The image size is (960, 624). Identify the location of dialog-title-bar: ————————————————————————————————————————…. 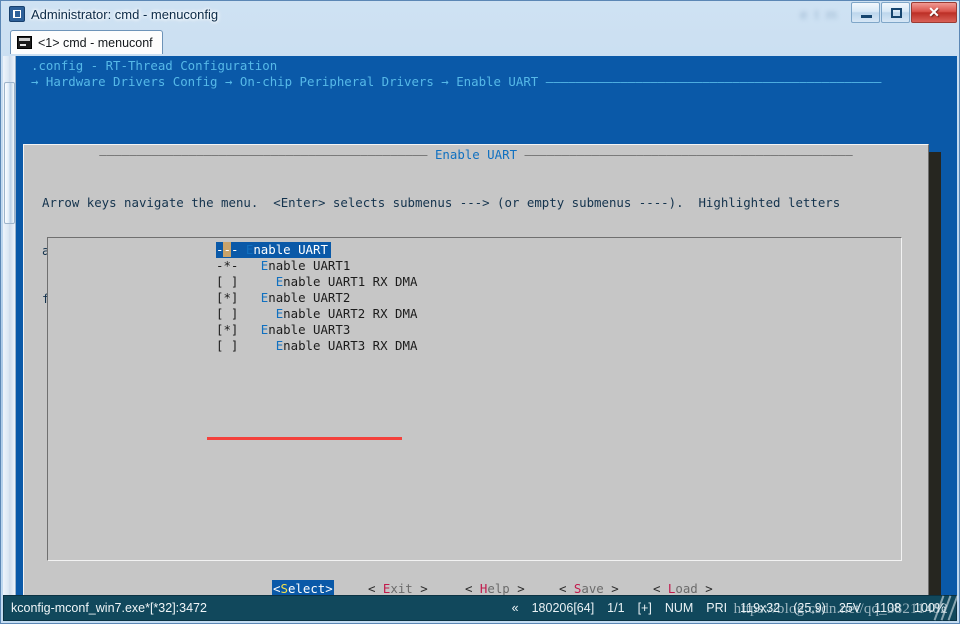
(476, 155).